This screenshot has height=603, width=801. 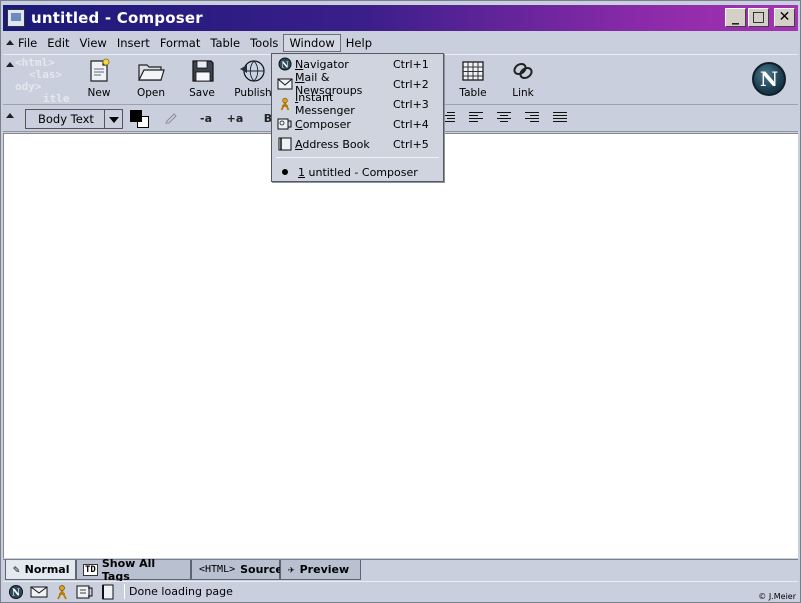 What do you see at coordinates (323, 124) in the screenshot?
I see `menu-label: Composer` at bounding box center [323, 124].